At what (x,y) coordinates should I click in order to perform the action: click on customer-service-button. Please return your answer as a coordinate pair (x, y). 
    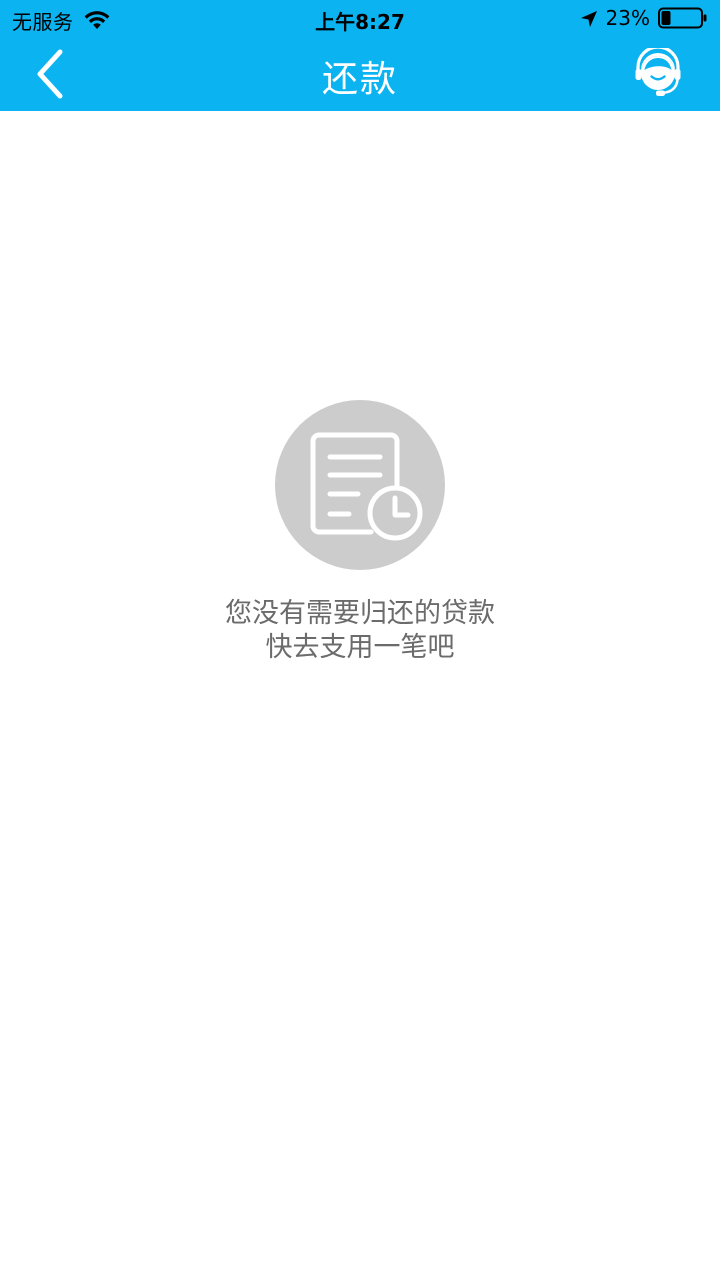
    Looking at the image, I should click on (658, 72).